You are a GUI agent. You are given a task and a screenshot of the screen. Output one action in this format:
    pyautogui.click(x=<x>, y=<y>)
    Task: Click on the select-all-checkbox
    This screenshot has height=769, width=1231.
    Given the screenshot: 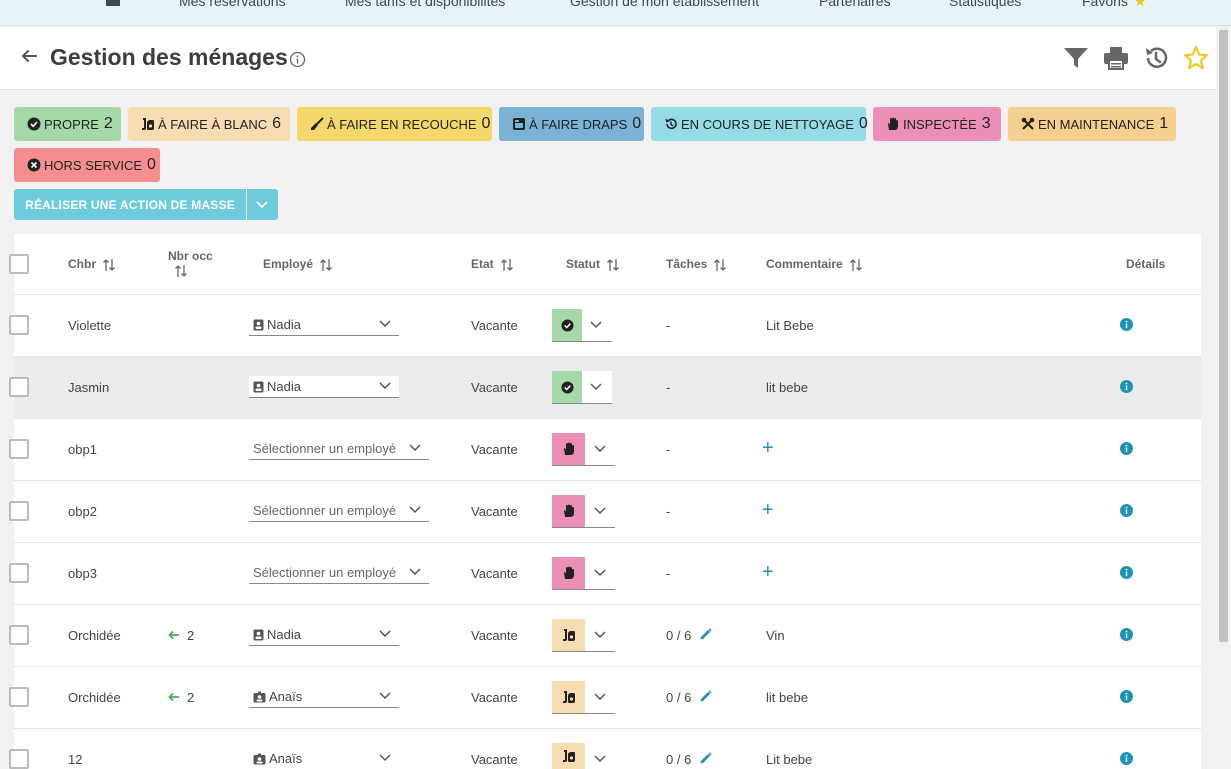 What is the action you would take?
    pyautogui.click(x=19, y=264)
    